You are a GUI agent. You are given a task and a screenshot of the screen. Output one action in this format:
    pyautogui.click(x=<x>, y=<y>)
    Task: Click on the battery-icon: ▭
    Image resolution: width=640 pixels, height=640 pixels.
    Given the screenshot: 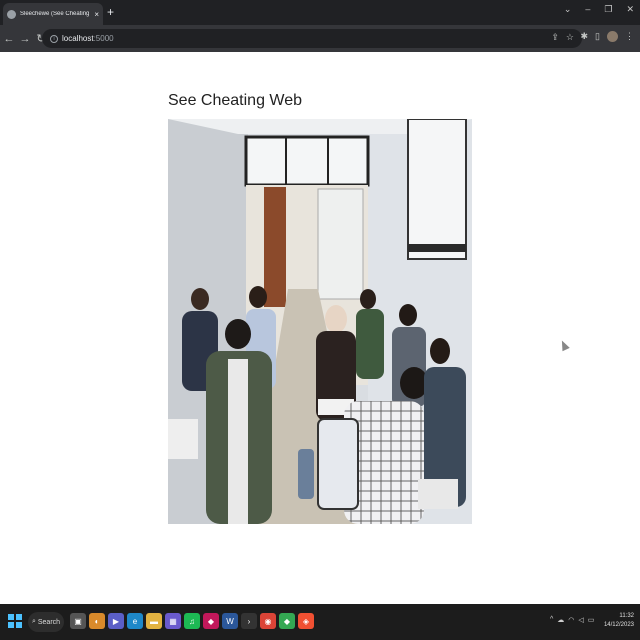 What is the action you would take?
    pyautogui.click(x=591, y=620)
    